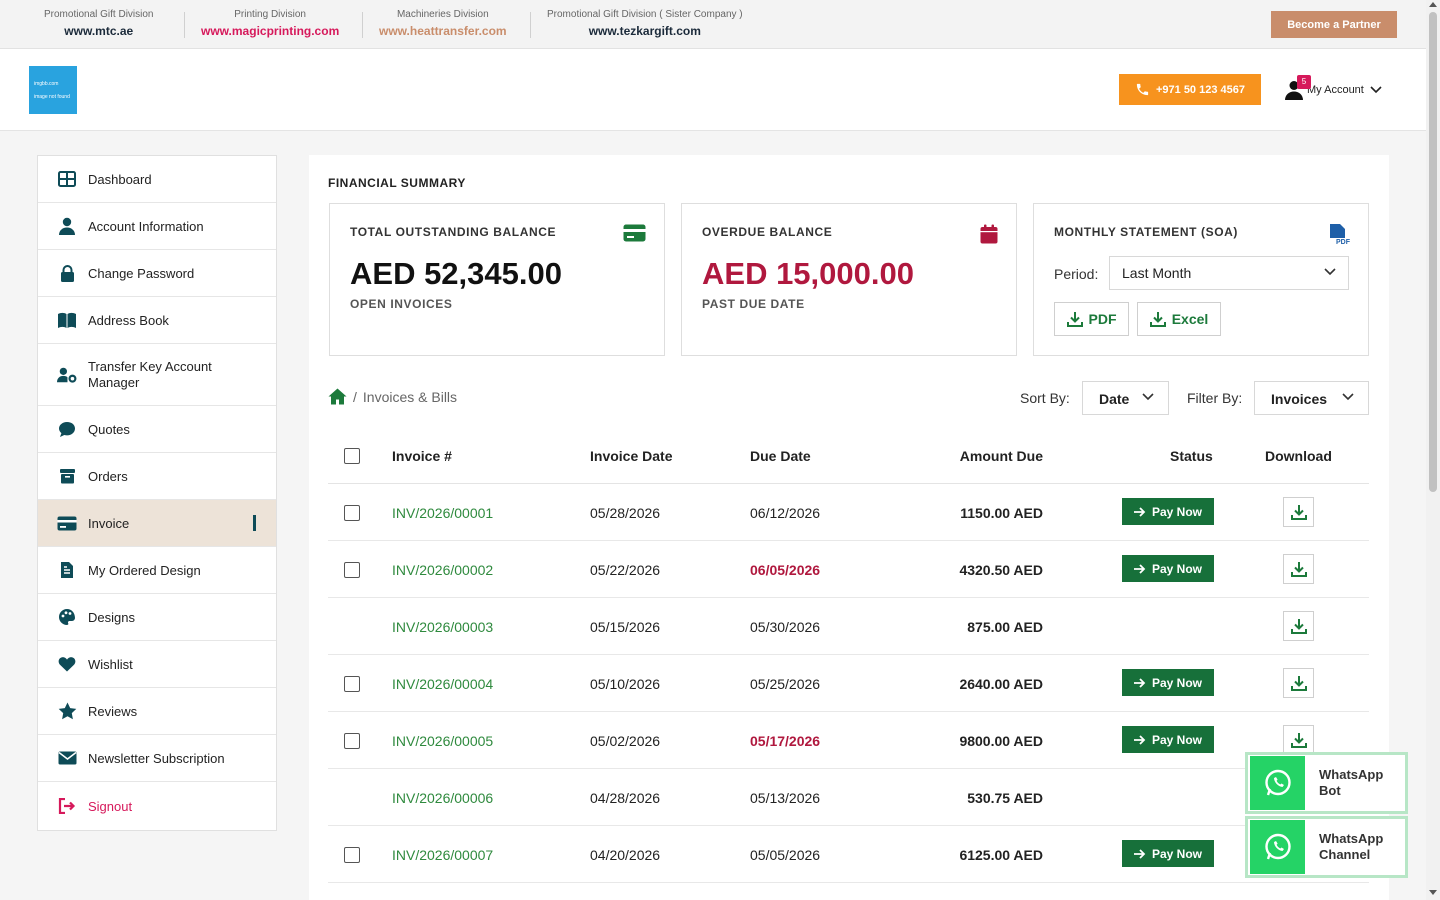 This screenshot has width=1440, height=900. I want to click on phone-call-button: +971 50 123 4567, so click(1190, 89).